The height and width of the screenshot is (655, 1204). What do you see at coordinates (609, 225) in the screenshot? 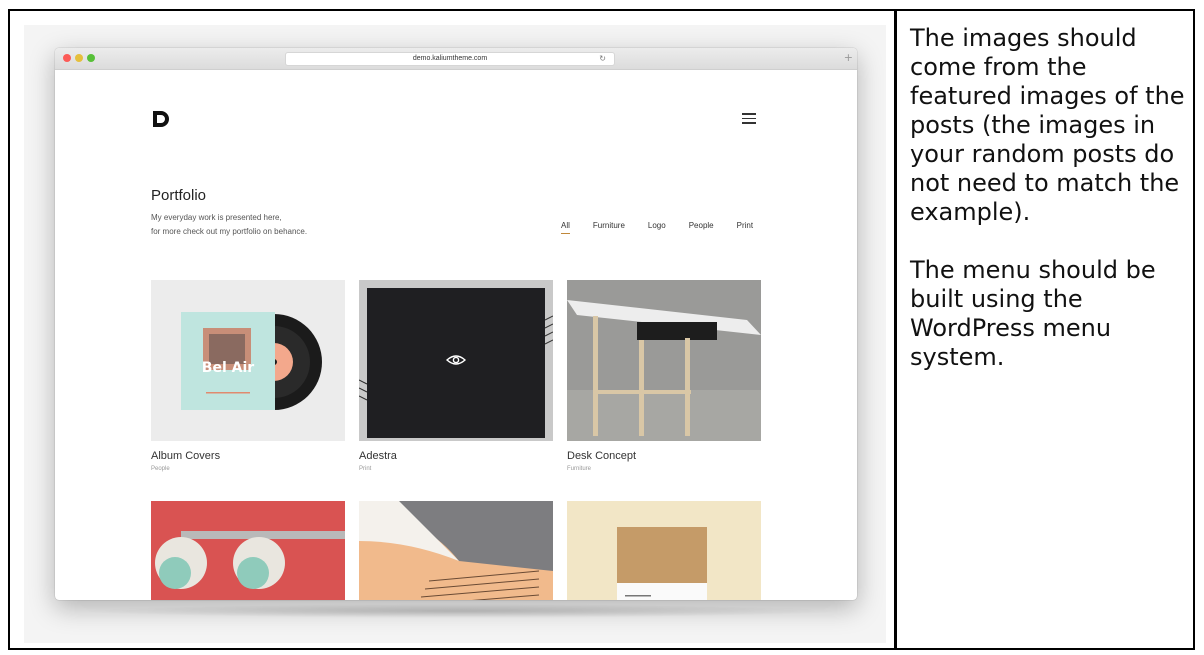
I see `filter-furniture: Furniture` at bounding box center [609, 225].